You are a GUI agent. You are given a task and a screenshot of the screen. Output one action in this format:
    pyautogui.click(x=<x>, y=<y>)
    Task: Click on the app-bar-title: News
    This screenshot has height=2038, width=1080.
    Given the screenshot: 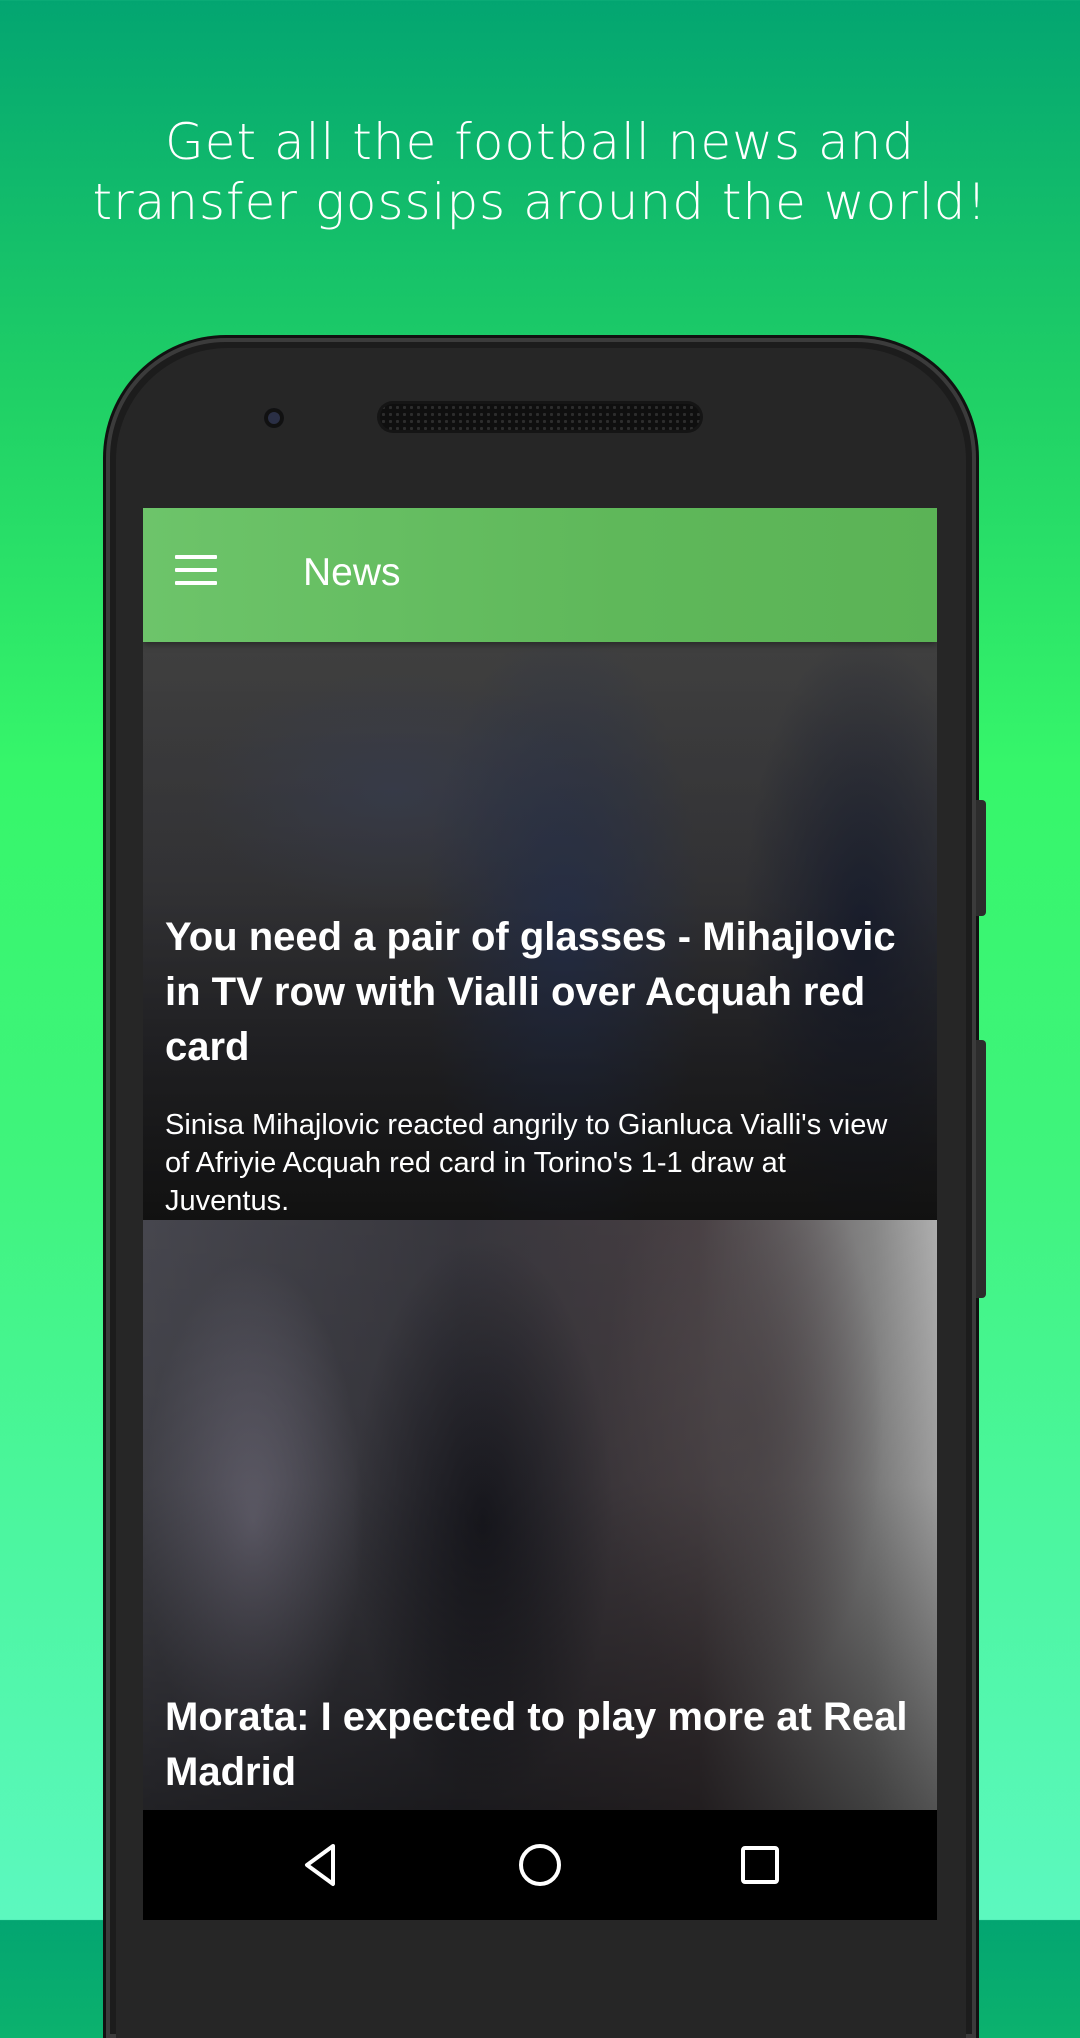 What is the action you would take?
    pyautogui.click(x=352, y=572)
    